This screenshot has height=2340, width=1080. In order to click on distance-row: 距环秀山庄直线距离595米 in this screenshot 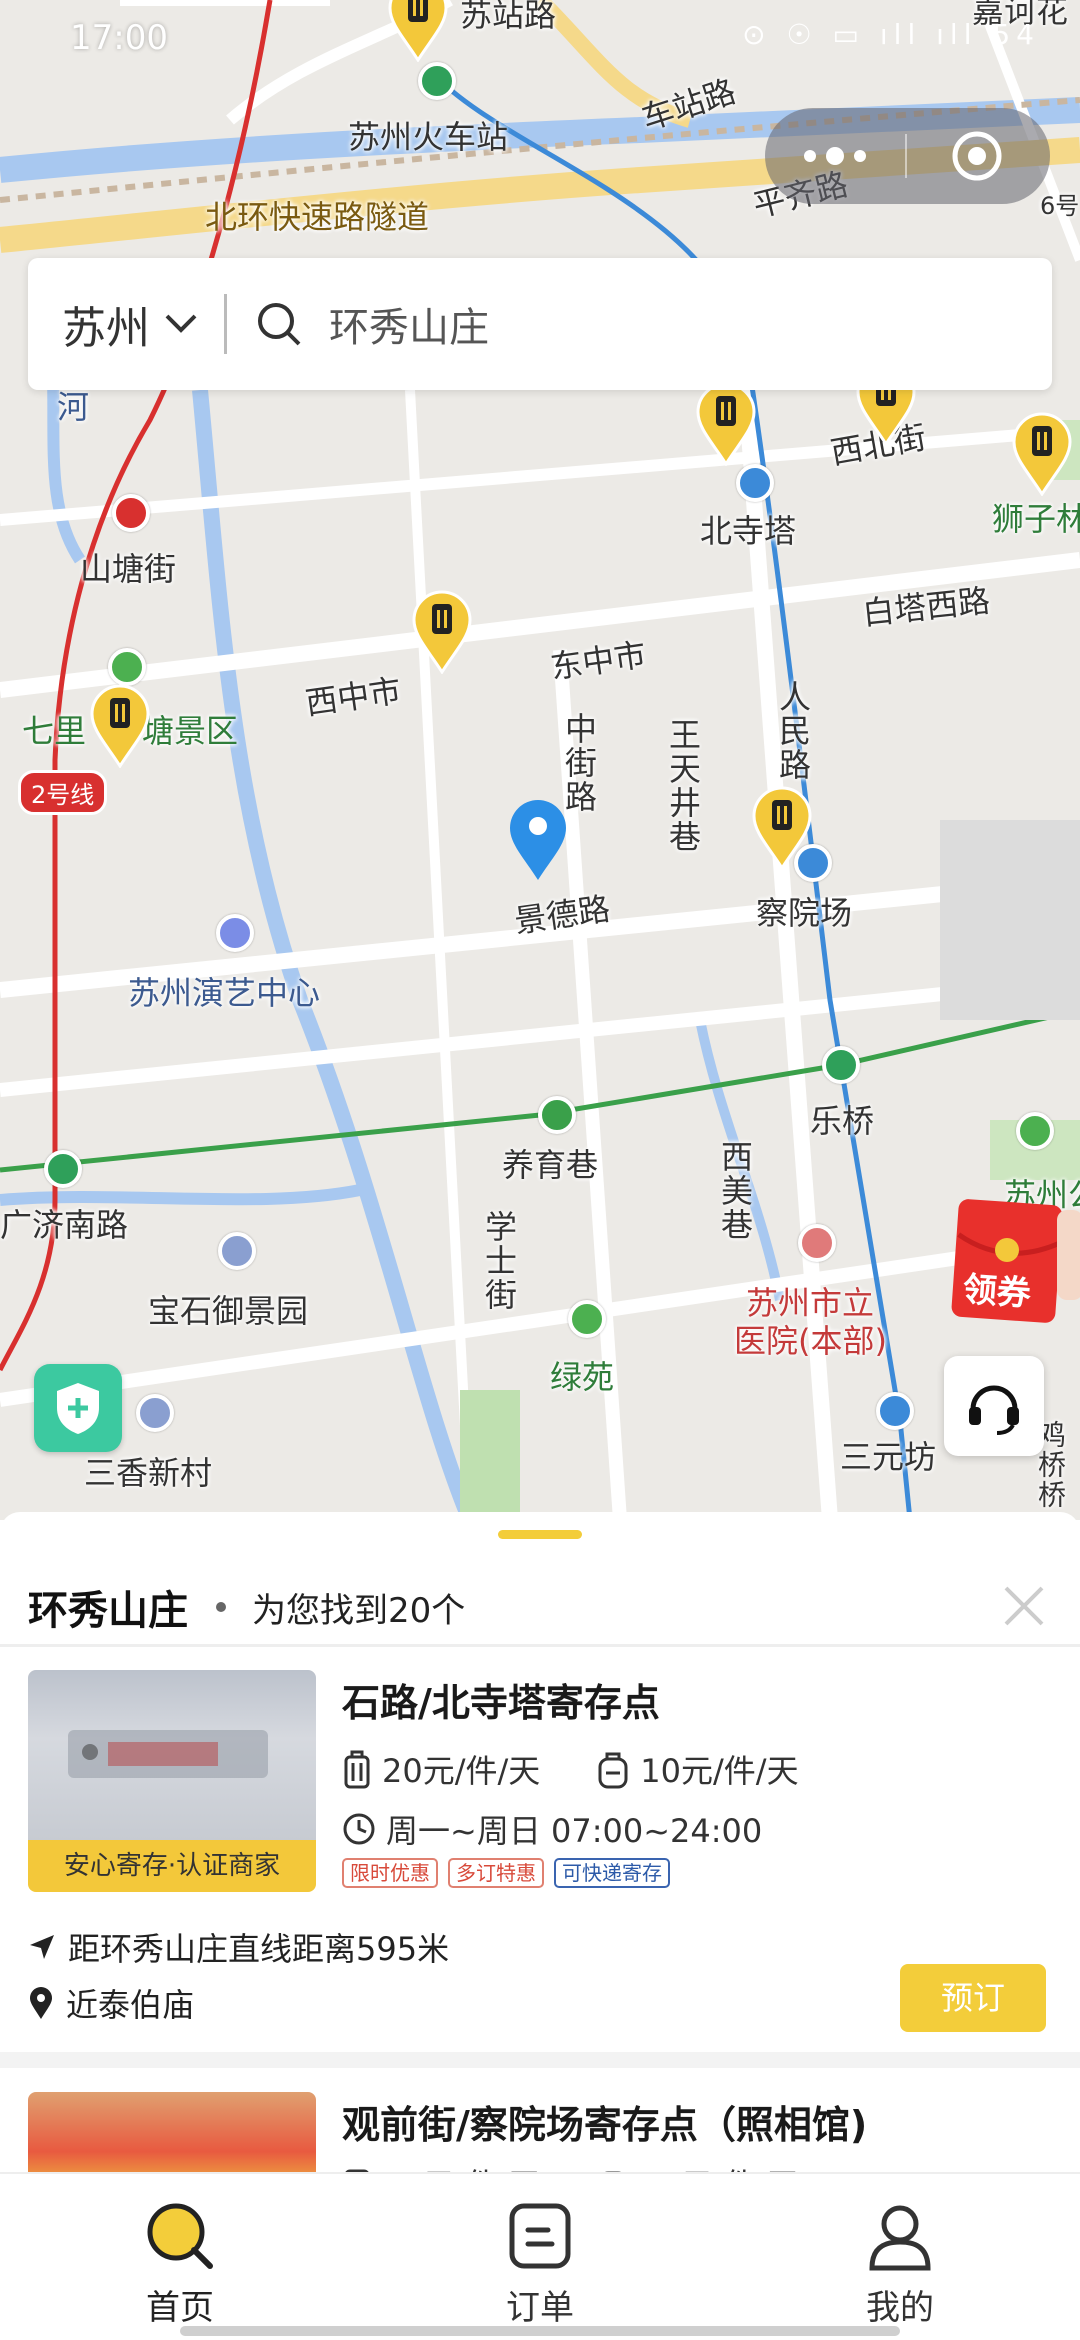, I will do `click(238, 1947)`.